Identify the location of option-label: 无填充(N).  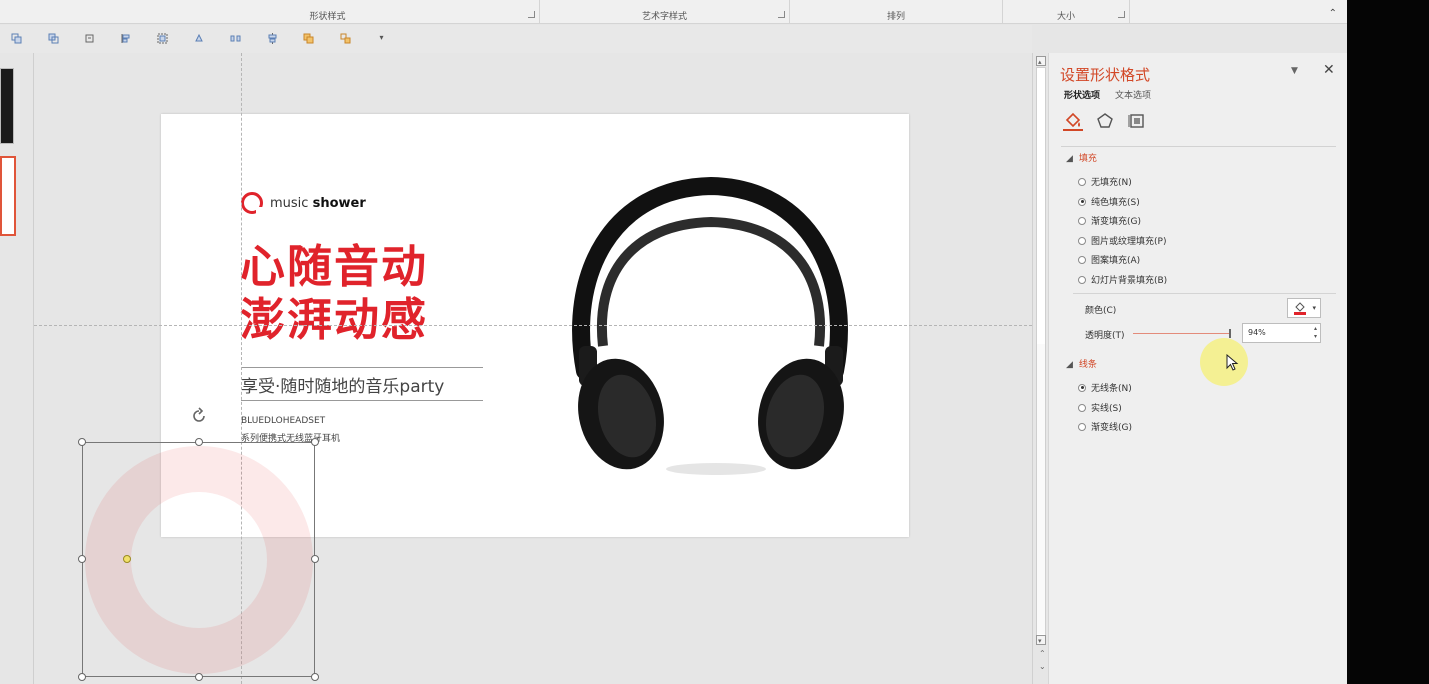
(1111, 183).